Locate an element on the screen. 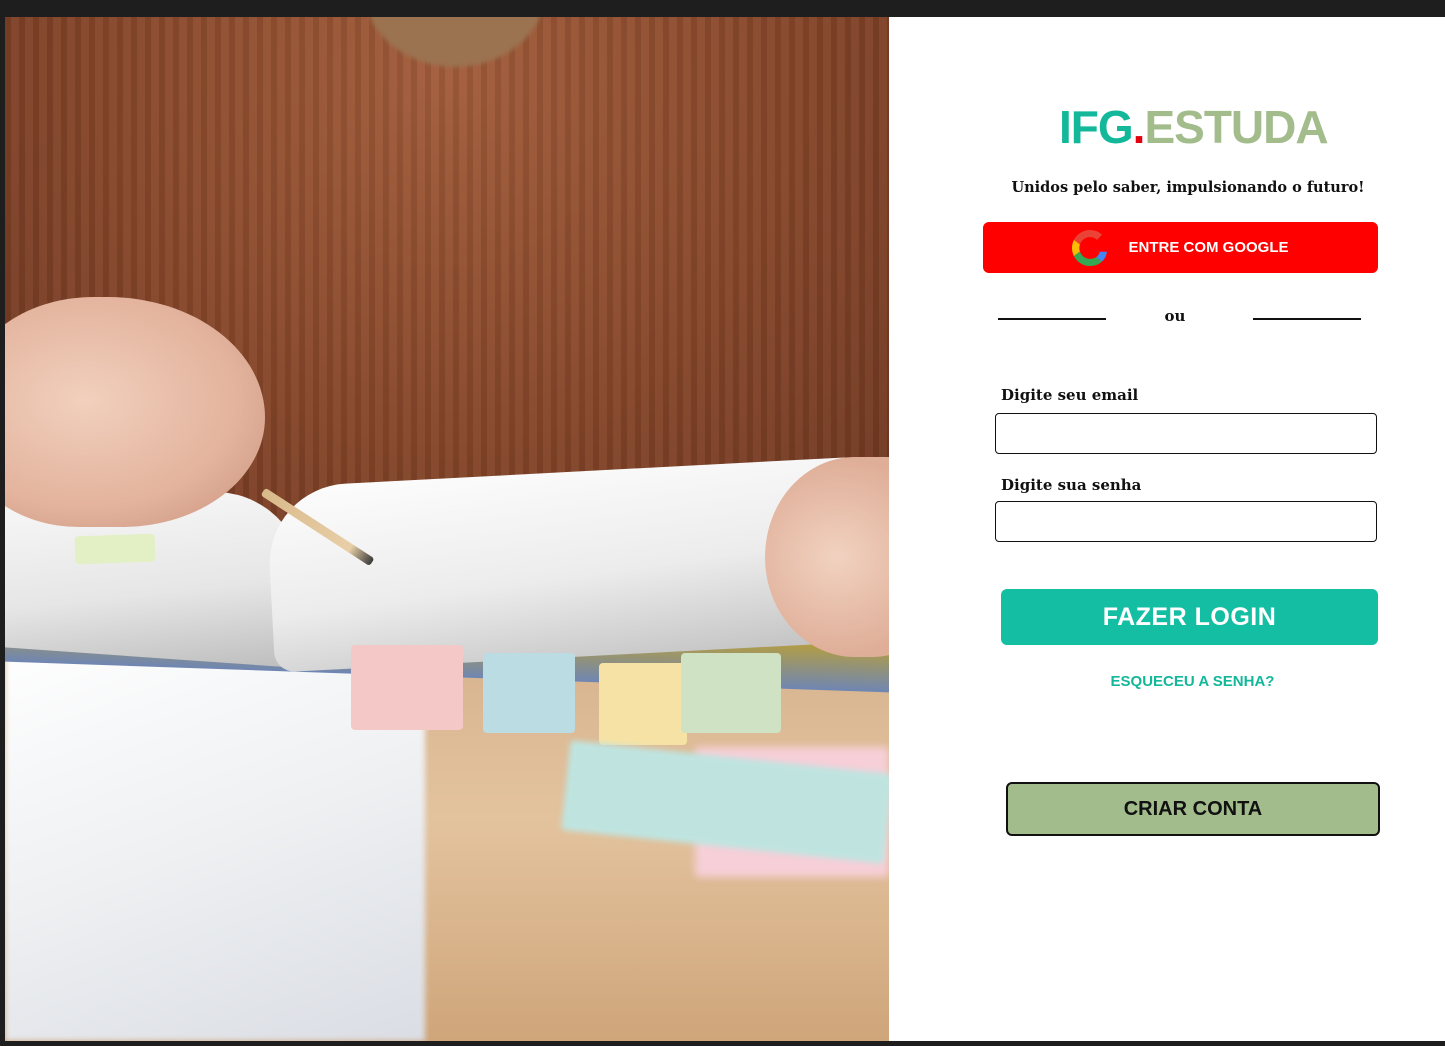 Image resolution: width=1445 pixels, height=1046 pixels. brand-logo: IFG.ESTUDA is located at coordinates (1194, 127).